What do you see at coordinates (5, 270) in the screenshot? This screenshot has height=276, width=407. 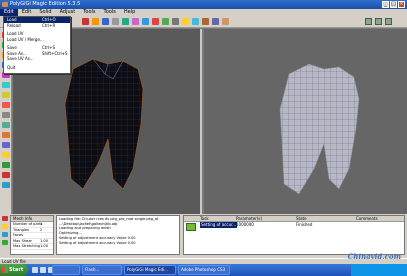 I see `windows-logo-icon` at bounding box center [5, 270].